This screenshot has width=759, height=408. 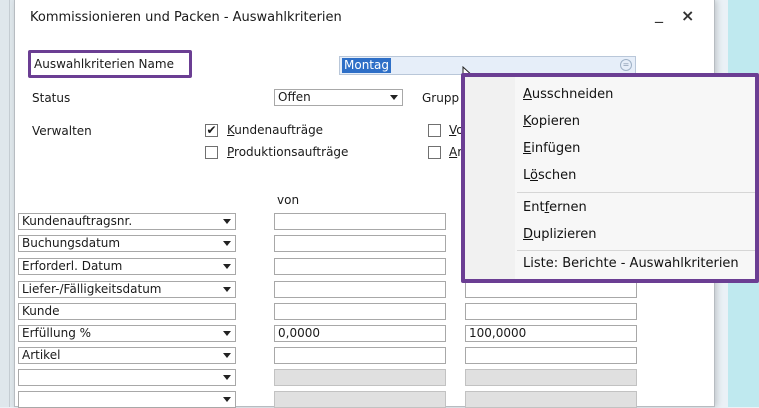 I want to click on status-label: Status, so click(x=51, y=98).